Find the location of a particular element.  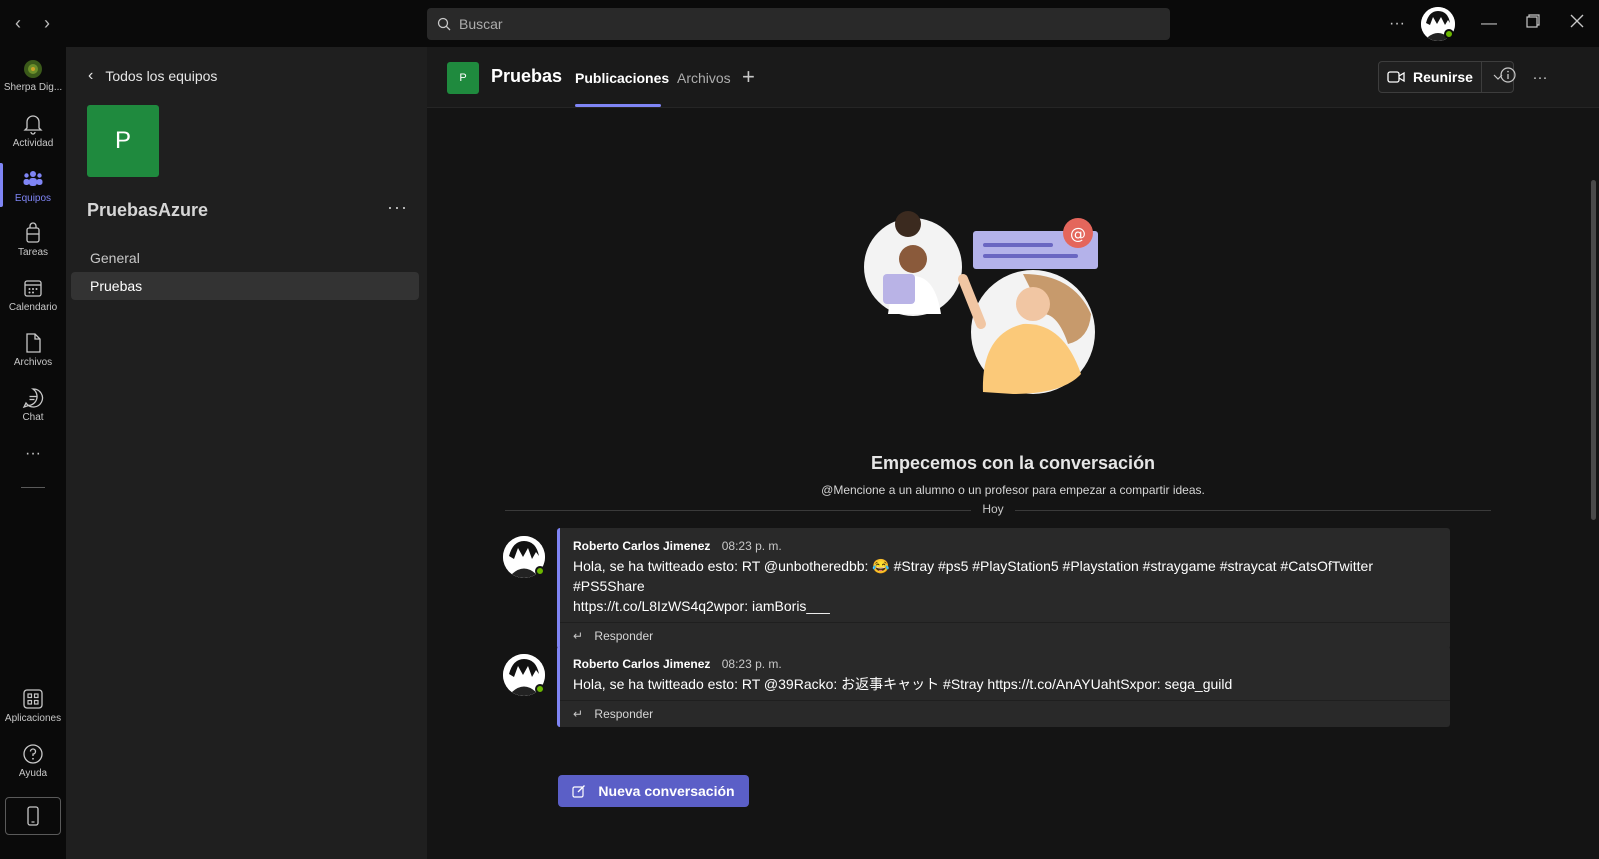

mobile-phone-icon is located at coordinates (33, 816).